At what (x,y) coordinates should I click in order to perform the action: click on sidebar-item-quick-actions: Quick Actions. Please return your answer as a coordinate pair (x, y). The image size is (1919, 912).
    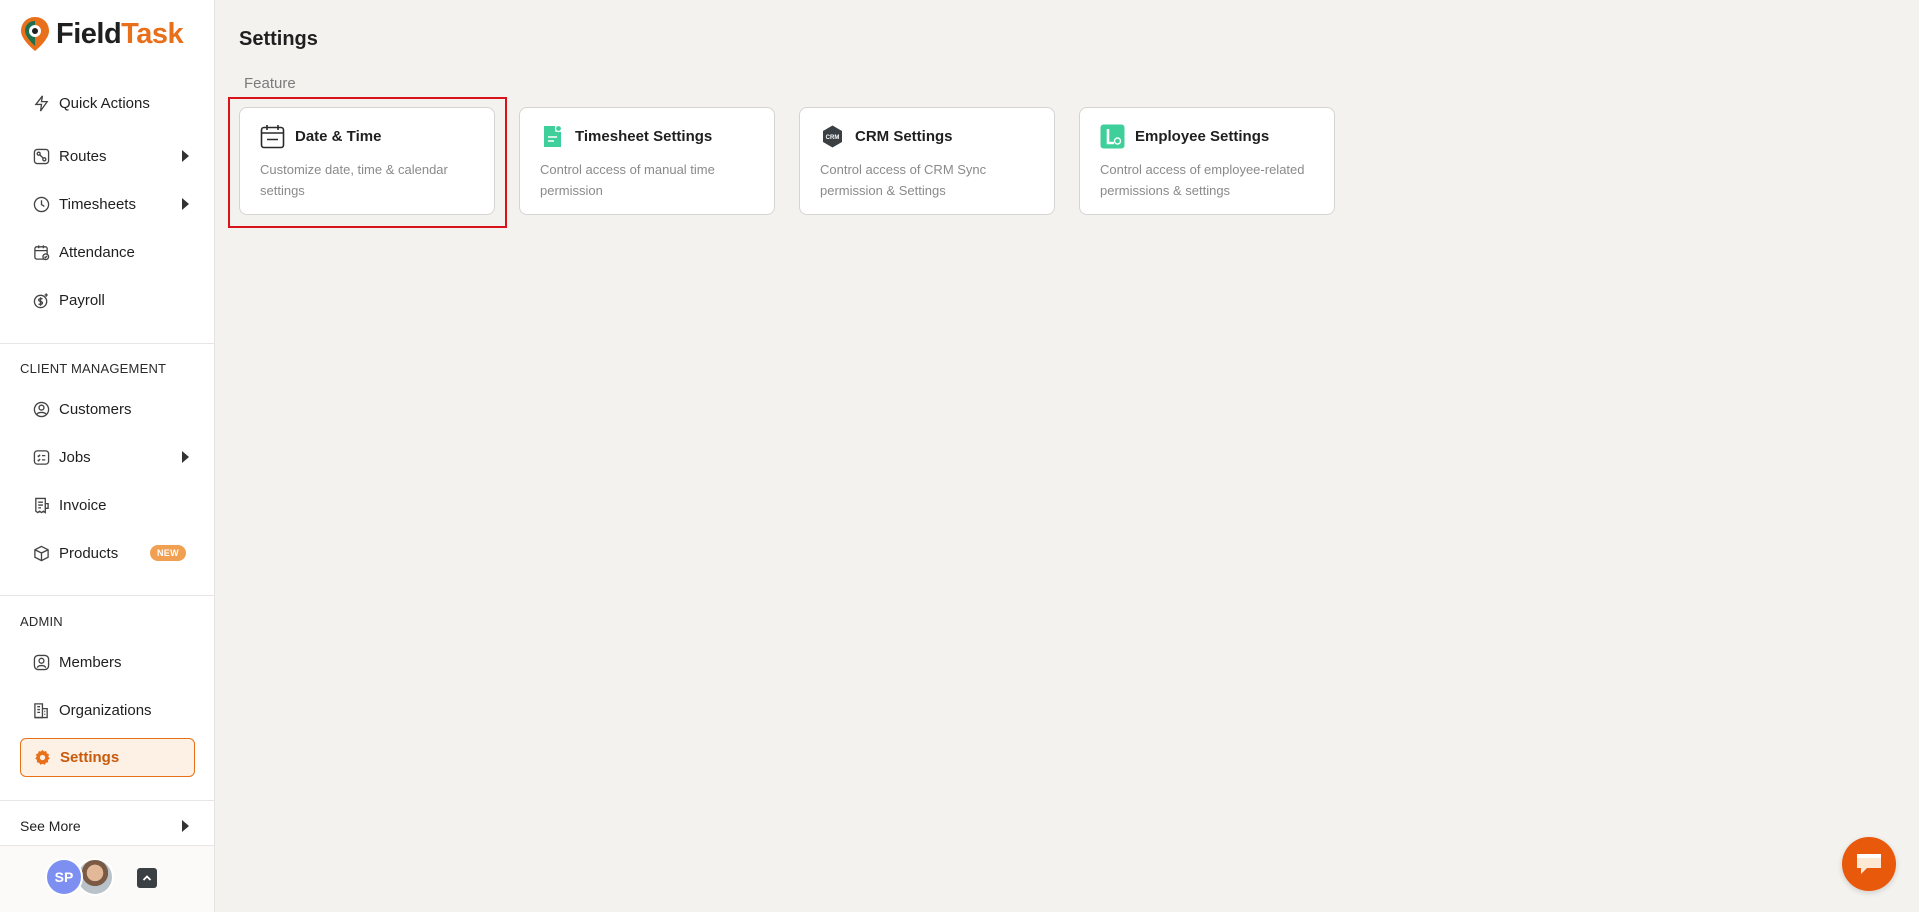
    Looking at the image, I should click on (107, 103).